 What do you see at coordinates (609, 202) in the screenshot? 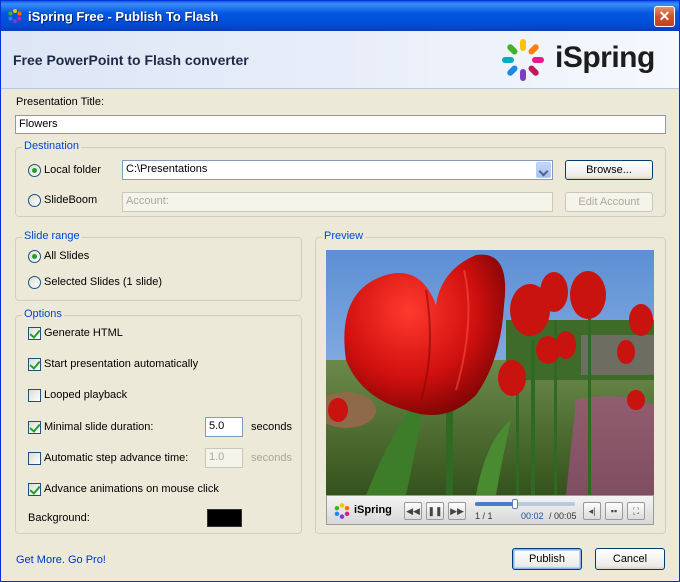
I see `edit-account-button: Edit Account` at bounding box center [609, 202].